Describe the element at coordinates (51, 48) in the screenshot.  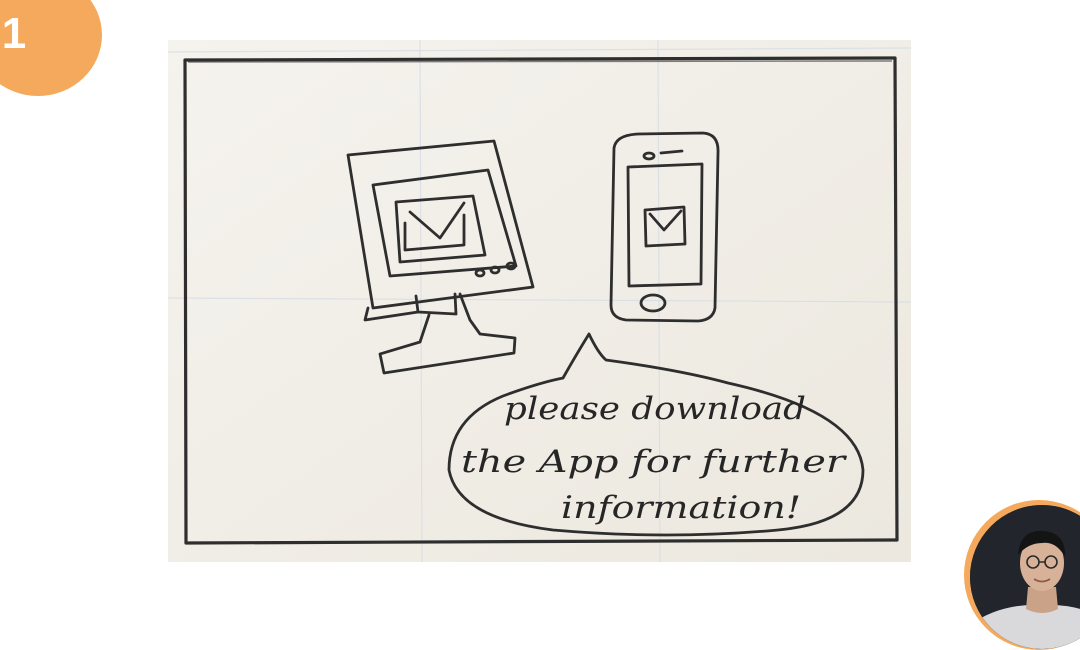
I see `slide-number-badge: 1` at that location.